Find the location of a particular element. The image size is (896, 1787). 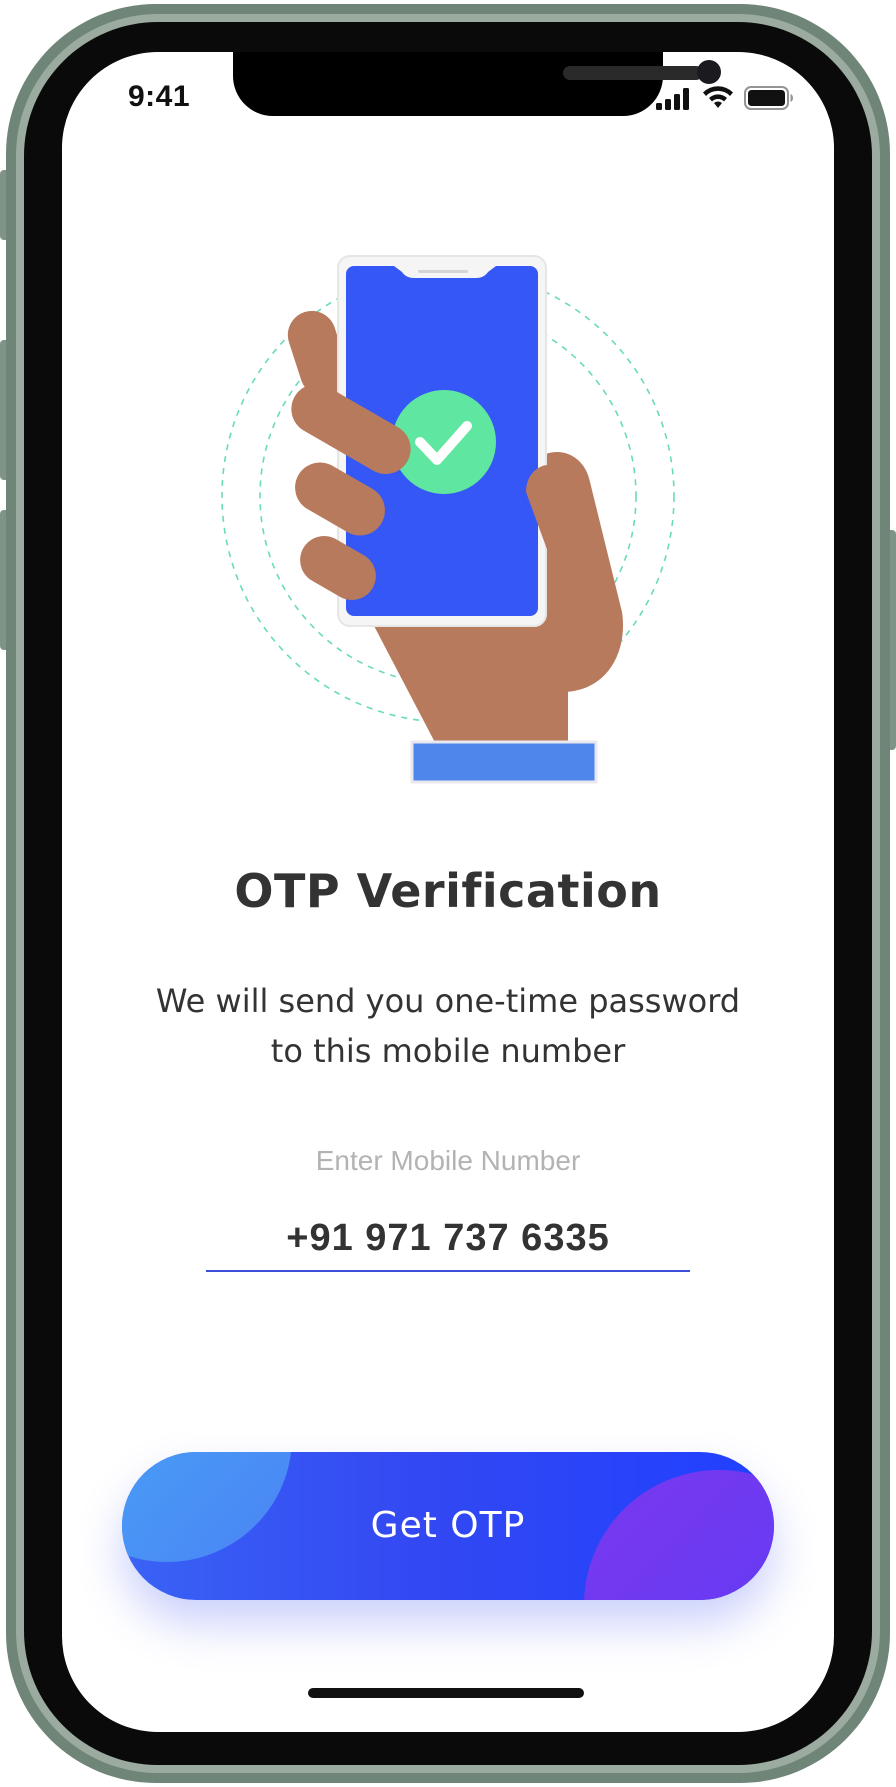

description-line-2: to this mobile number is located at coordinates (448, 1051).